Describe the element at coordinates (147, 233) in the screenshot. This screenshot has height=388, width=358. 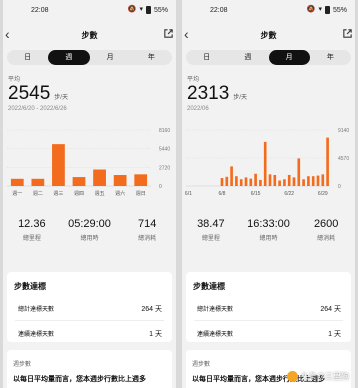
I see `stat-calories: 714 總消耗` at that location.